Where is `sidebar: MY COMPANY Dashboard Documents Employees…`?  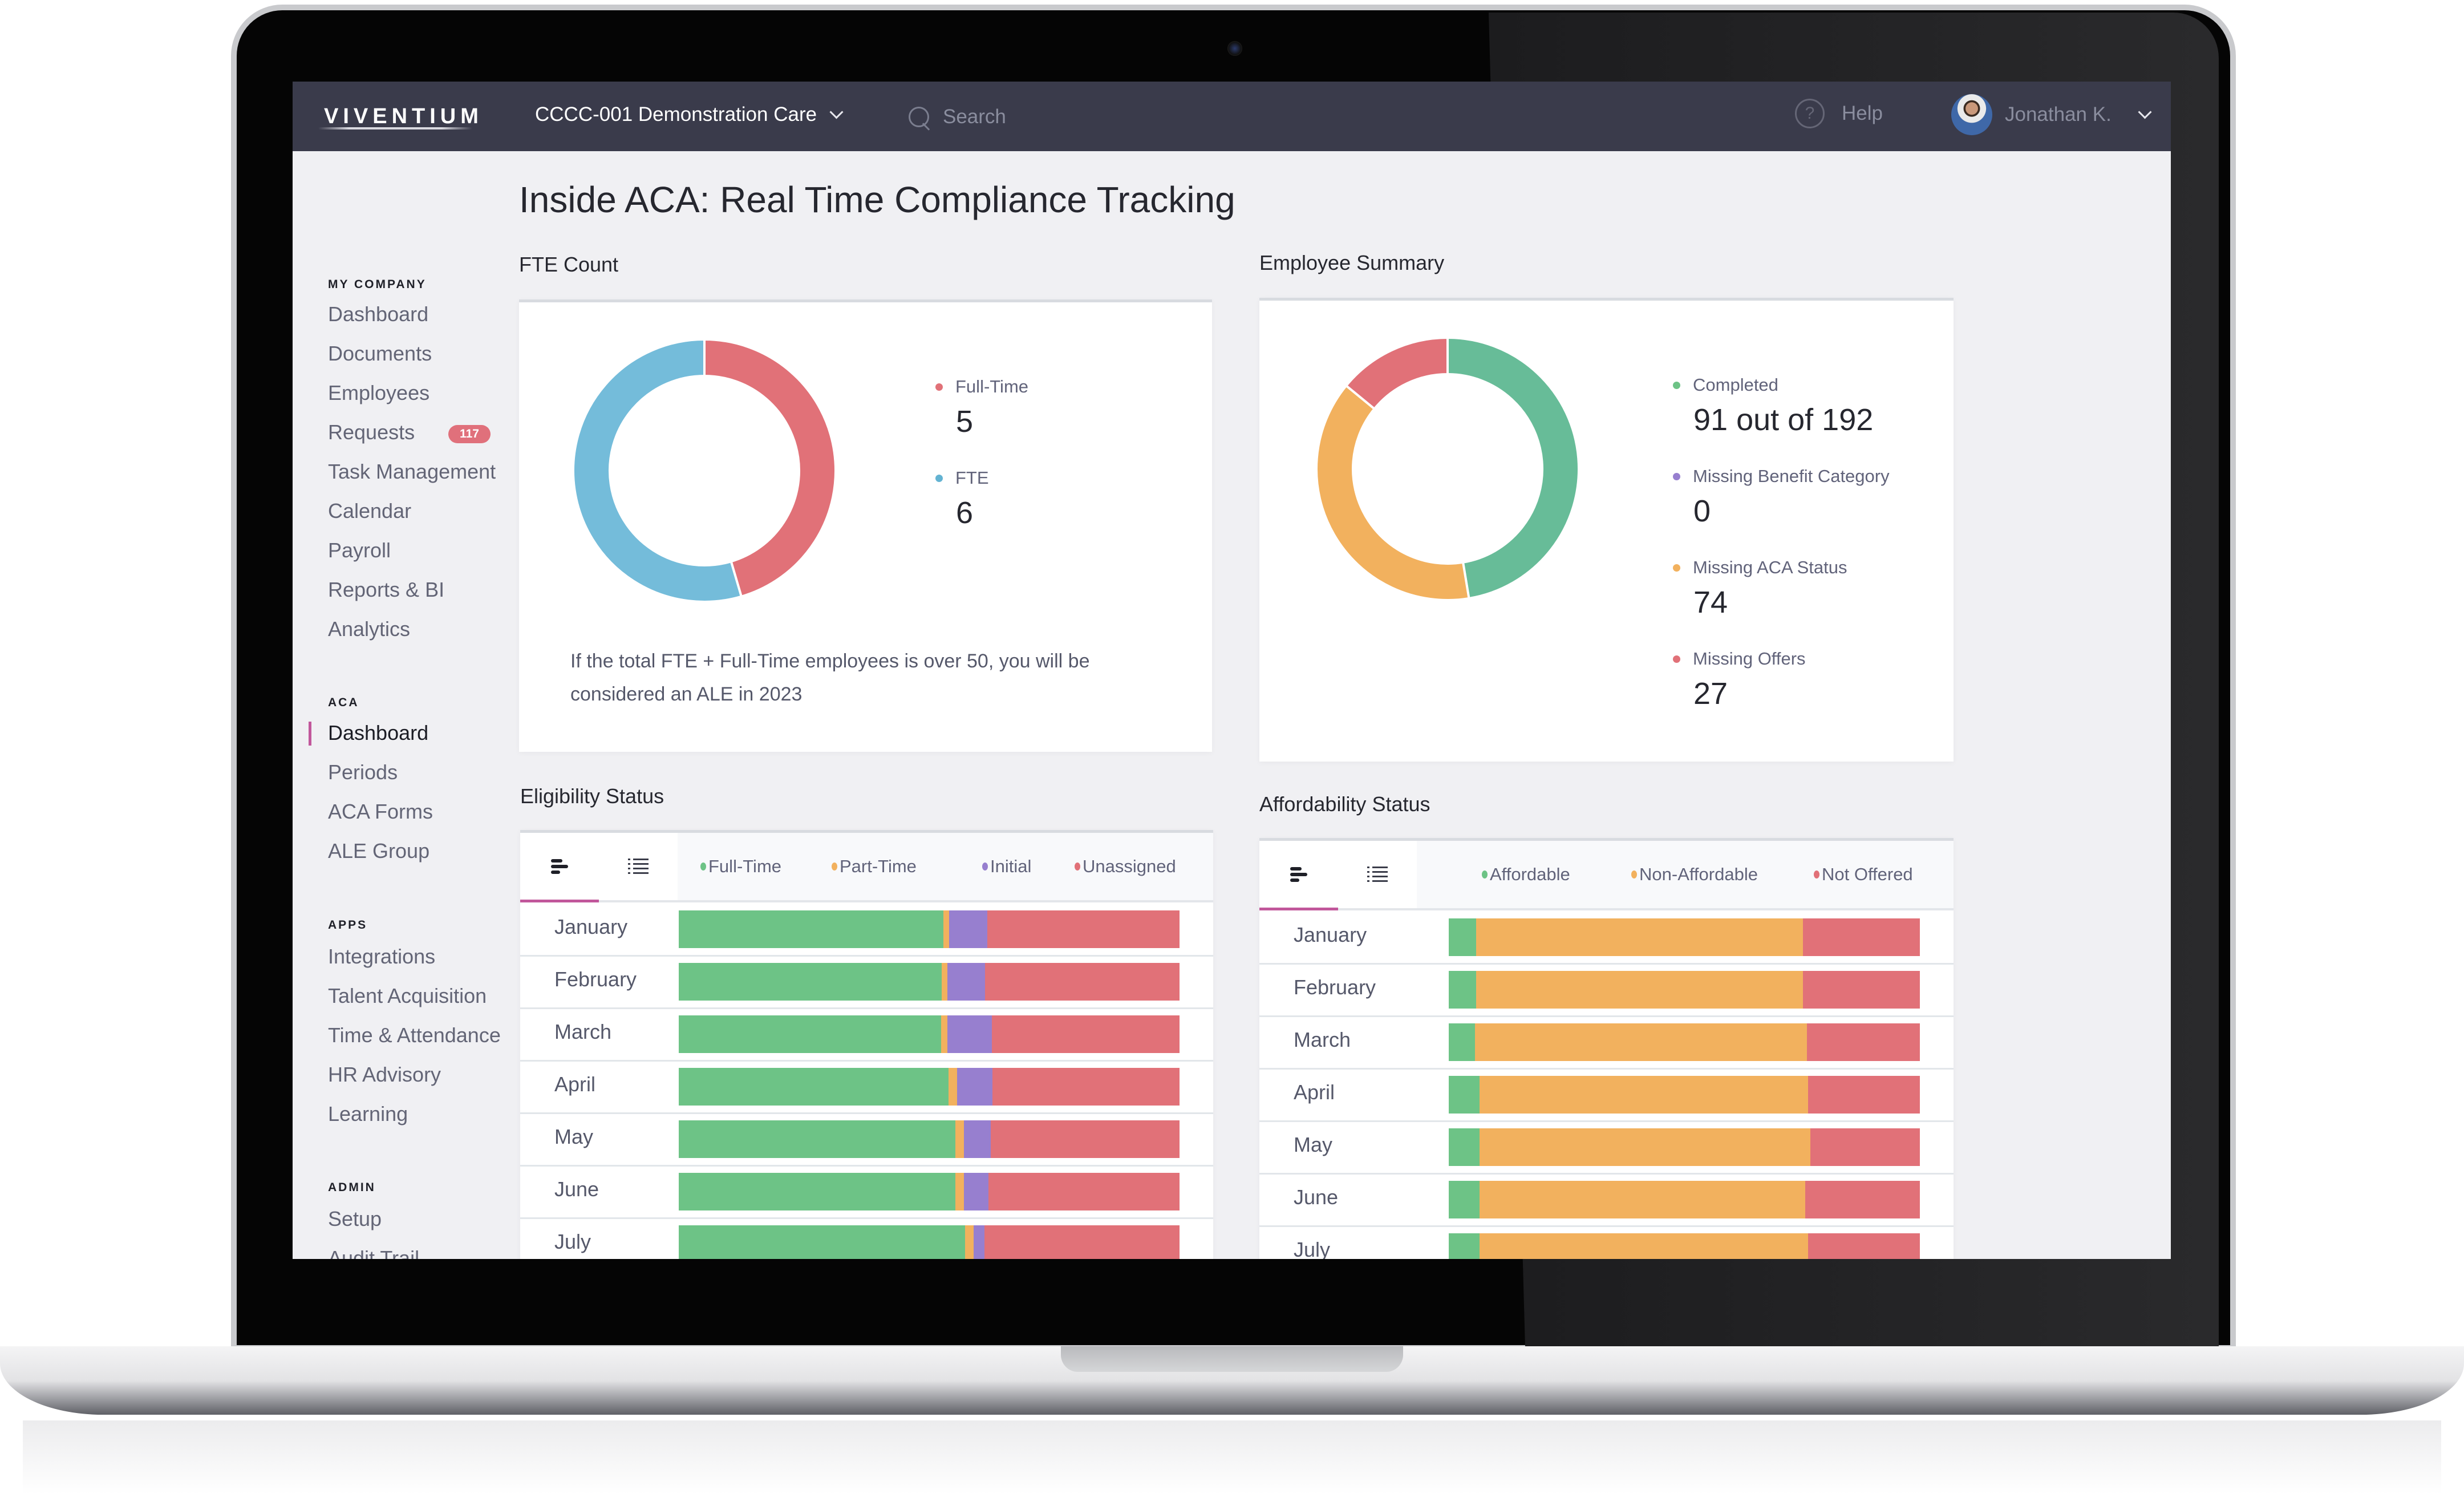
sidebar: MY COMPANY Dashboard Documents Employees… is located at coordinates (401, 705).